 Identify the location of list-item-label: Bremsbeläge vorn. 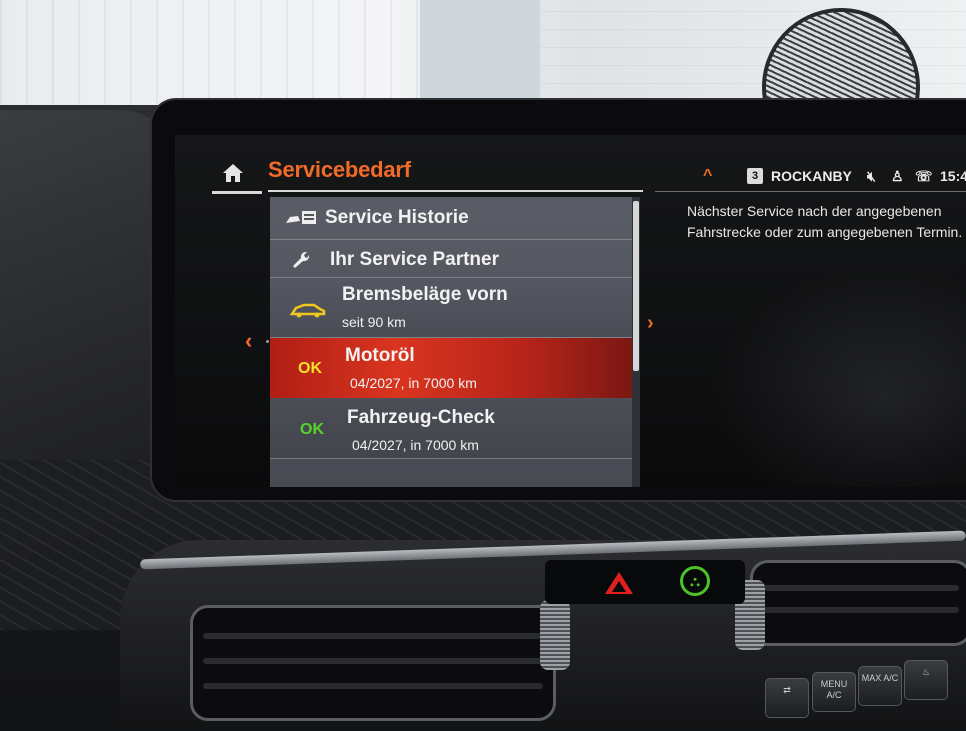
(425, 294).